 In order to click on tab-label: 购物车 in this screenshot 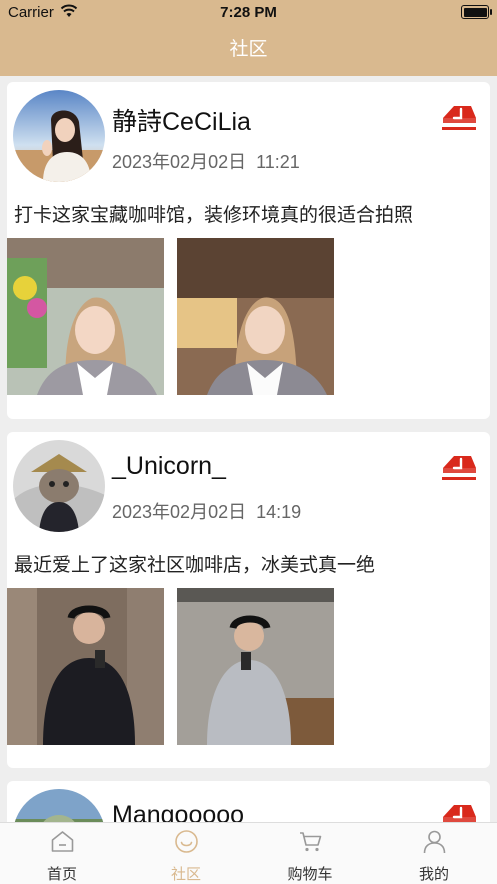, I will do `click(310, 874)`.